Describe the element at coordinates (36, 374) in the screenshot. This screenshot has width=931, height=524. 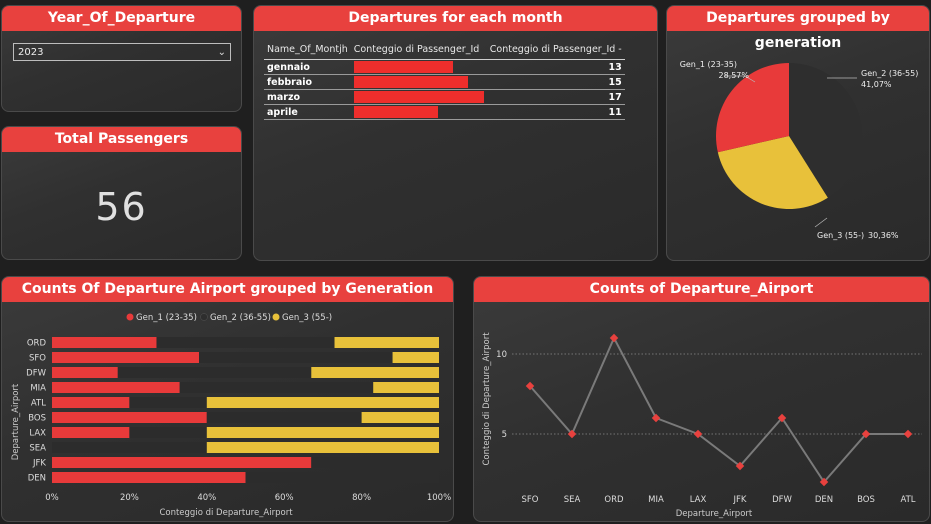
I see `stacked-y-tick: DFW` at that location.